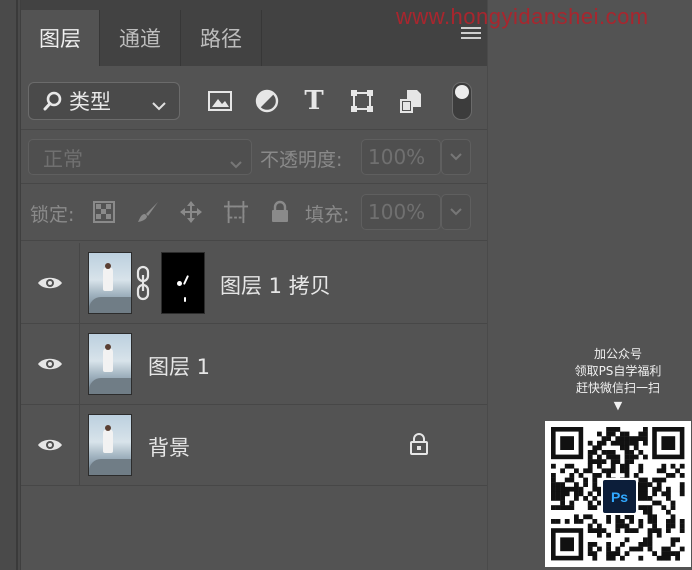 This screenshot has height=570, width=692. What do you see at coordinates (419, 444) in the screenshot?
I see `lock-icon` at bounding box center [419, 444].